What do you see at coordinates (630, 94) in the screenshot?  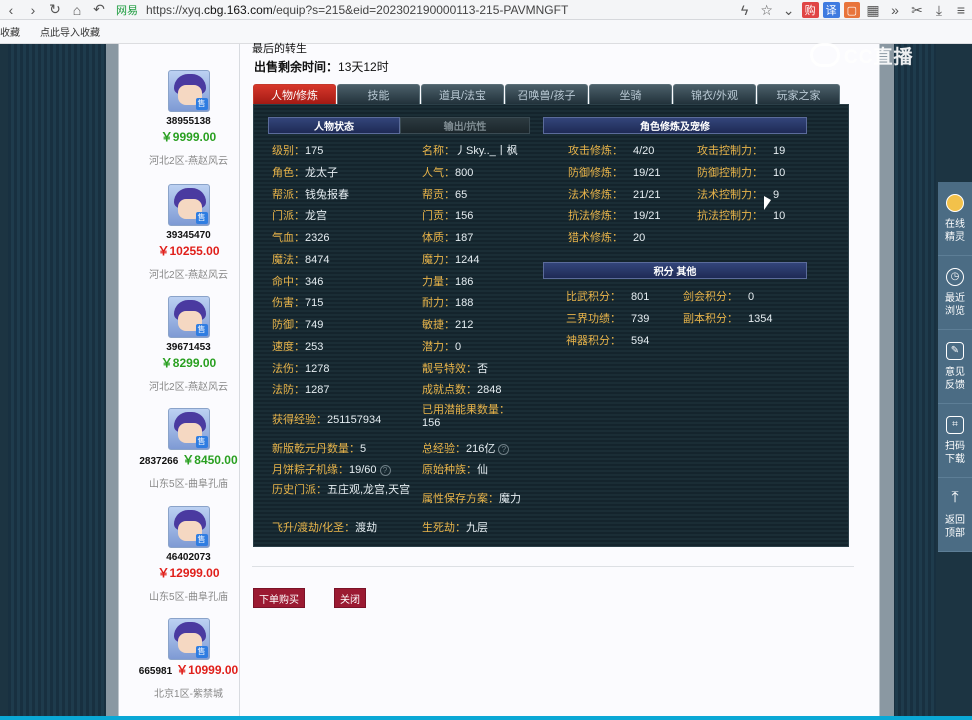 I see `tab-mounts: 坐骑` at bounding box center [630, 94].